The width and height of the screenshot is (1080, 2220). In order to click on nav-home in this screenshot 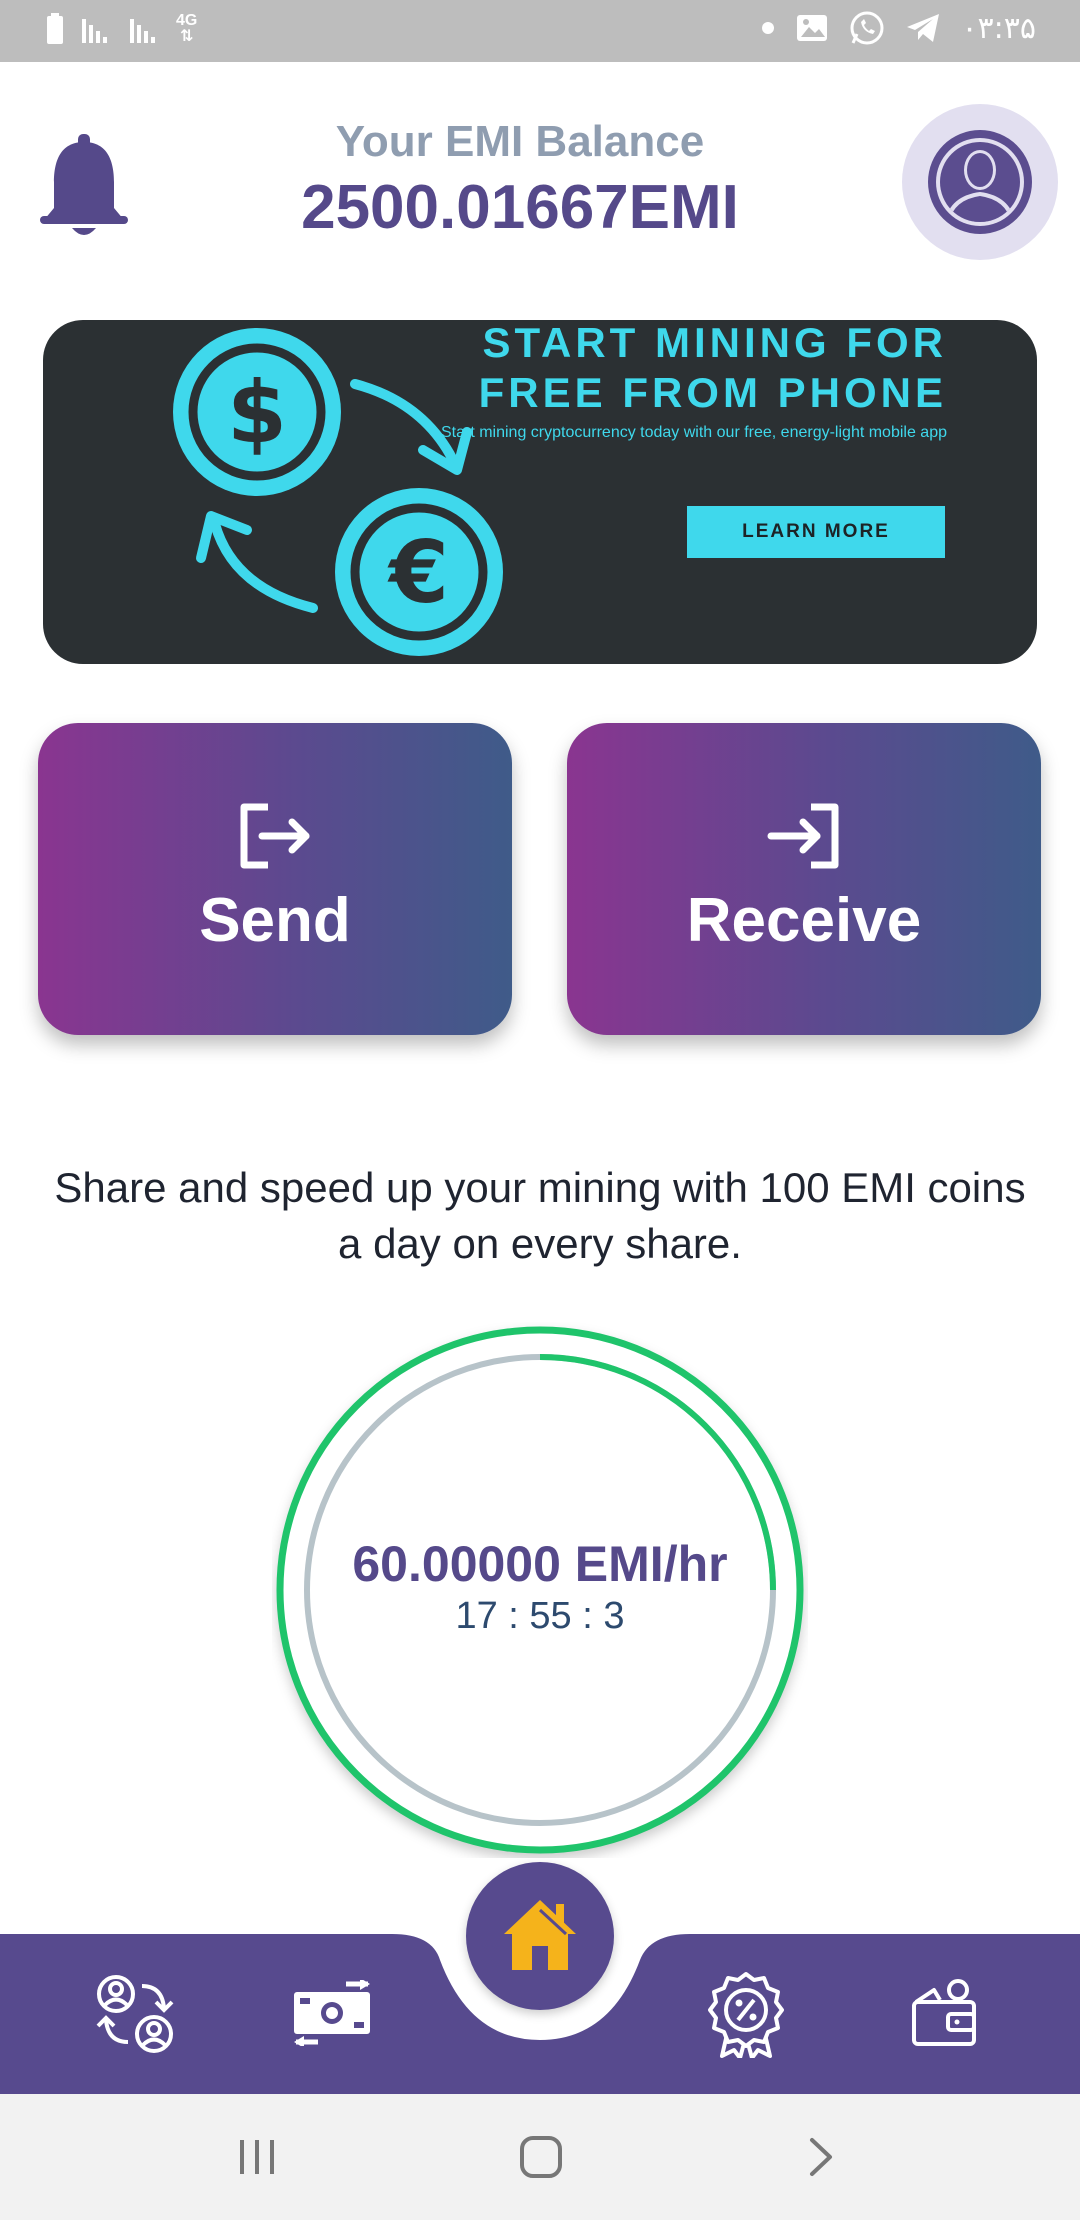, I will do `click(540, 1936)`.